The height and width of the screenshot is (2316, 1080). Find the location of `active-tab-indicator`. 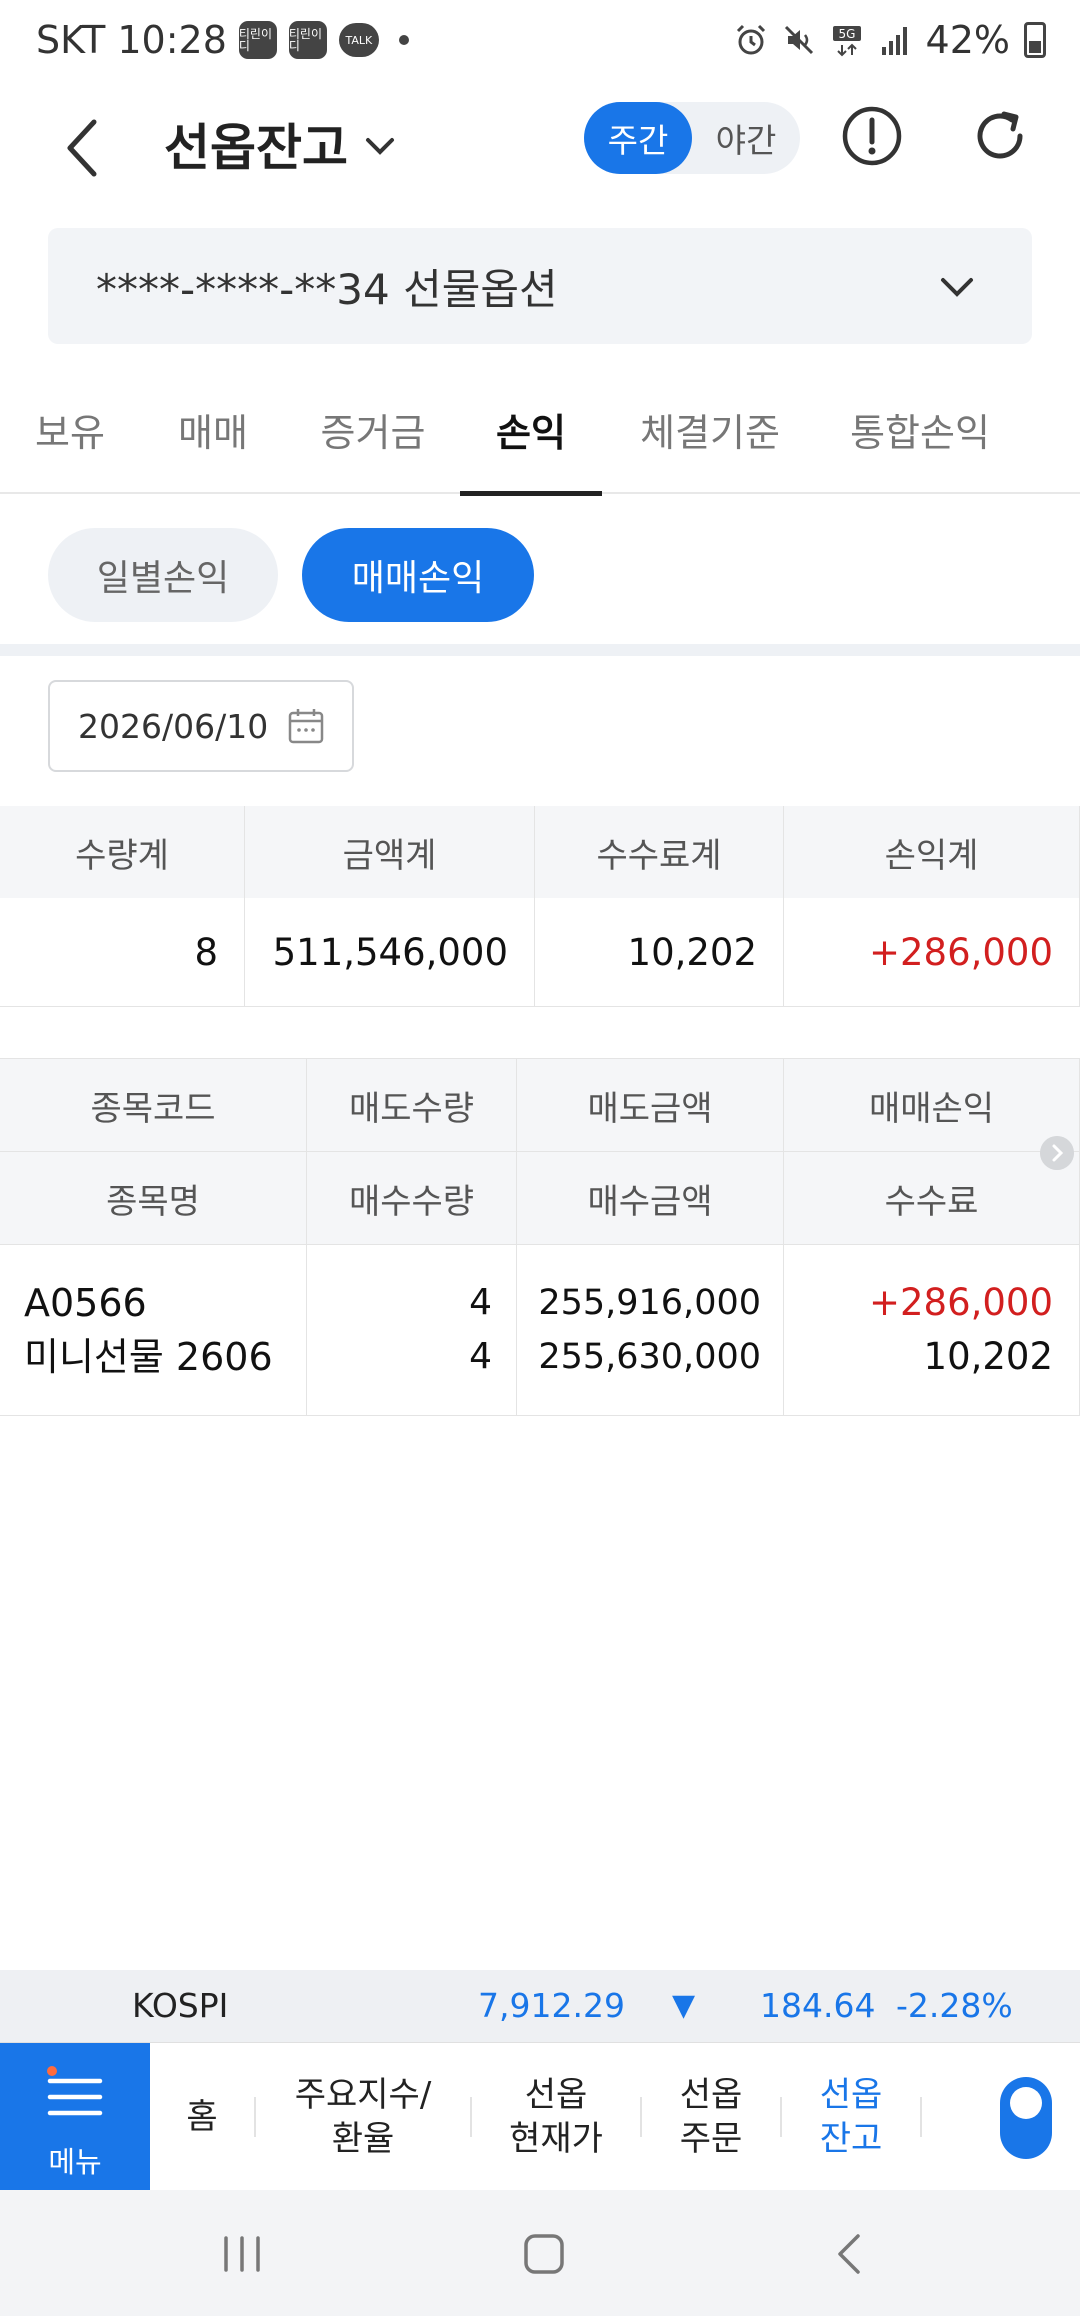

active-tab-indicator is located at coordinates (531, 493).